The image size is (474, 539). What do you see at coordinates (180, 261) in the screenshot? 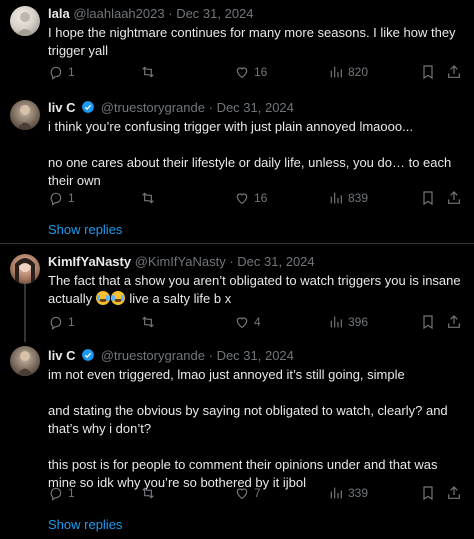
I see `handle: @KimIfYaNasty` at bounding box center [180, 261].